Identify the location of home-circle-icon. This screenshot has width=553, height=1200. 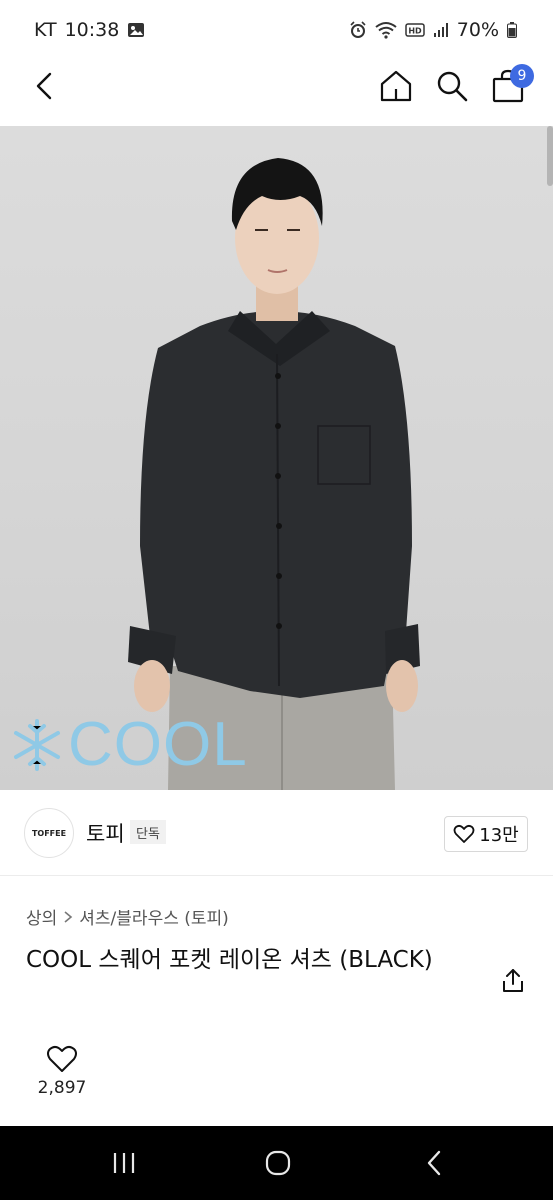
(278, 1163).